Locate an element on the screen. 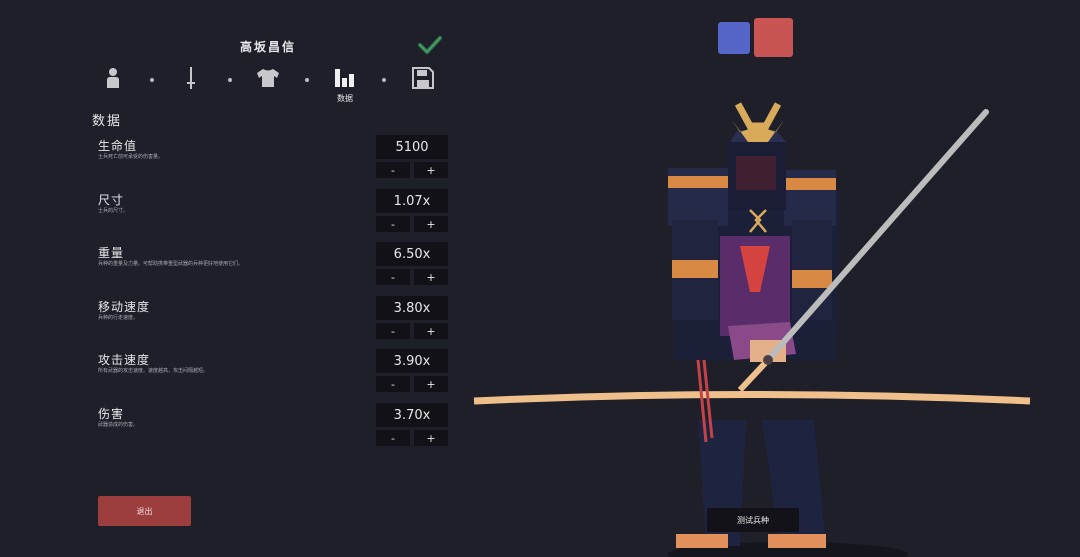 The width and height of the screenshot is (1080, 557). red-team-swatch is located at coordinates (773, 37).